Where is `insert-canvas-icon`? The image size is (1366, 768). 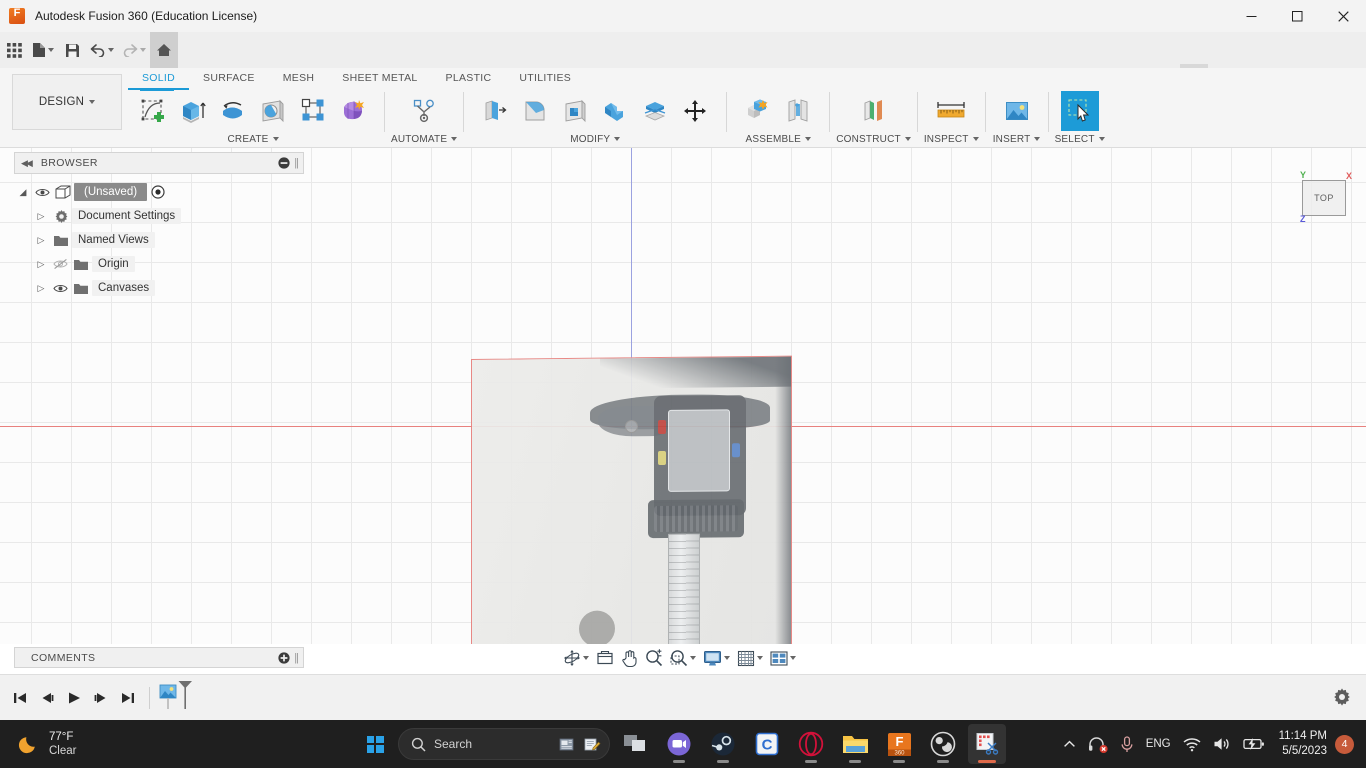 insert-canvas-icon is located at coordinates (1017, 111).